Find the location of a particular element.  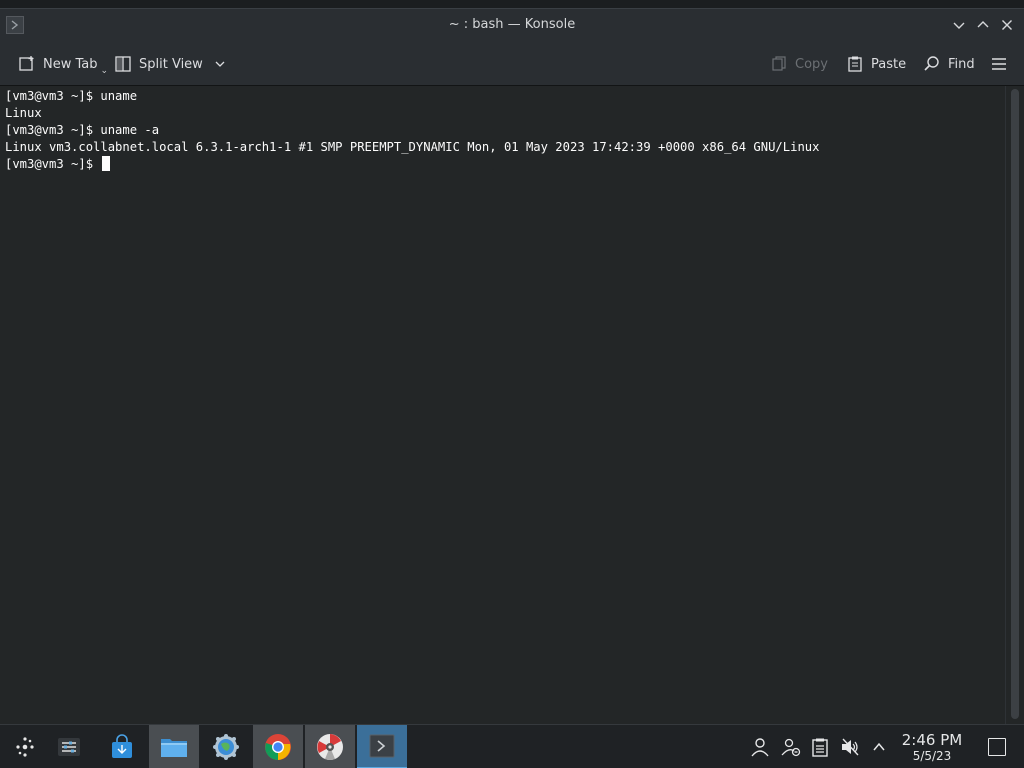

steam-deck-launcher-icon is located at coordinates (25, 746).